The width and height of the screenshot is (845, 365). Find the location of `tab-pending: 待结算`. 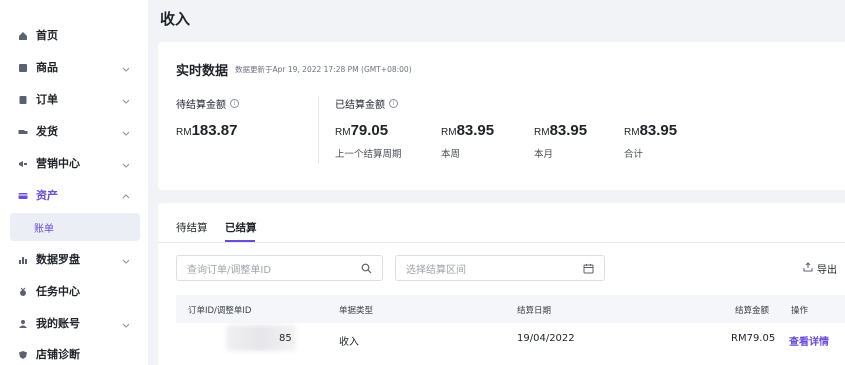

tab-pending: 待结算 is located at coordinates (192, 227).